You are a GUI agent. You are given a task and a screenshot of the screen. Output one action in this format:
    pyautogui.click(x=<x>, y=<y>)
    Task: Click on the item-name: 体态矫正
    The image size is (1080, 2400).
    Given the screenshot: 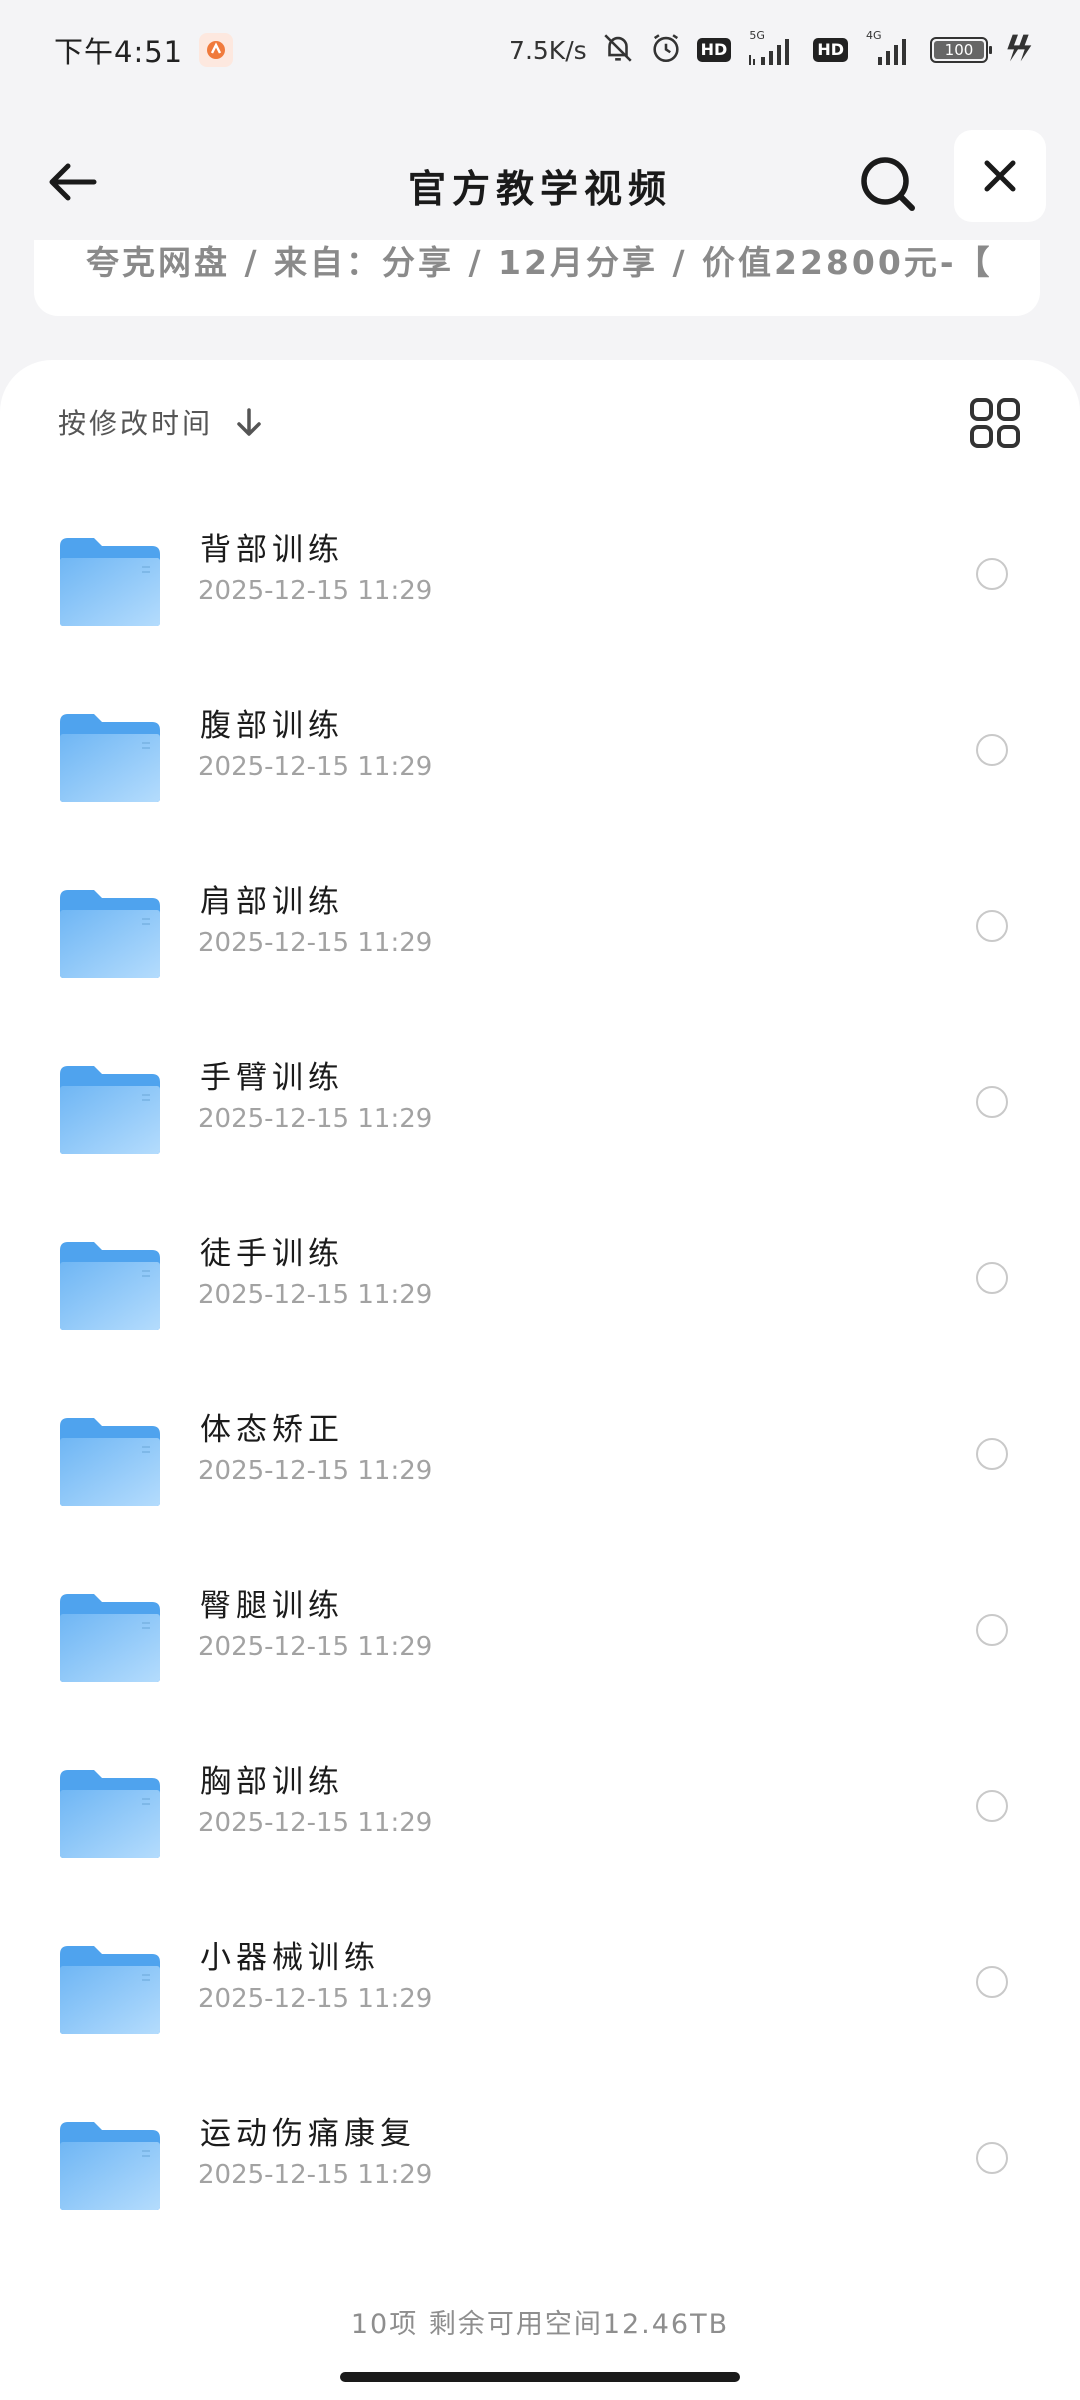 What is the action you would take?
    pyautogui.click(x=272, y=1430)
    